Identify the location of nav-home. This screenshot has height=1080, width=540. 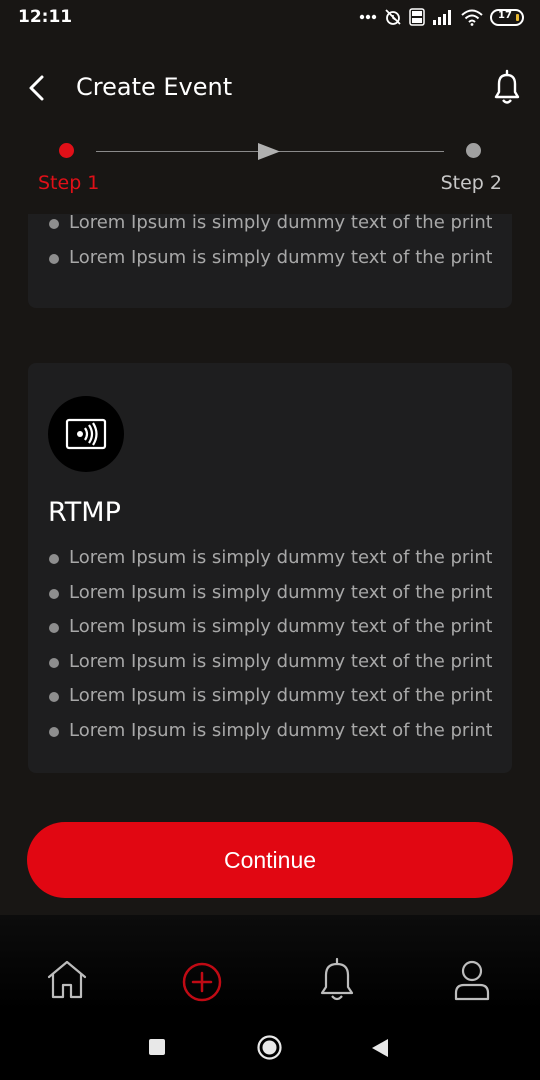
(67, 979).